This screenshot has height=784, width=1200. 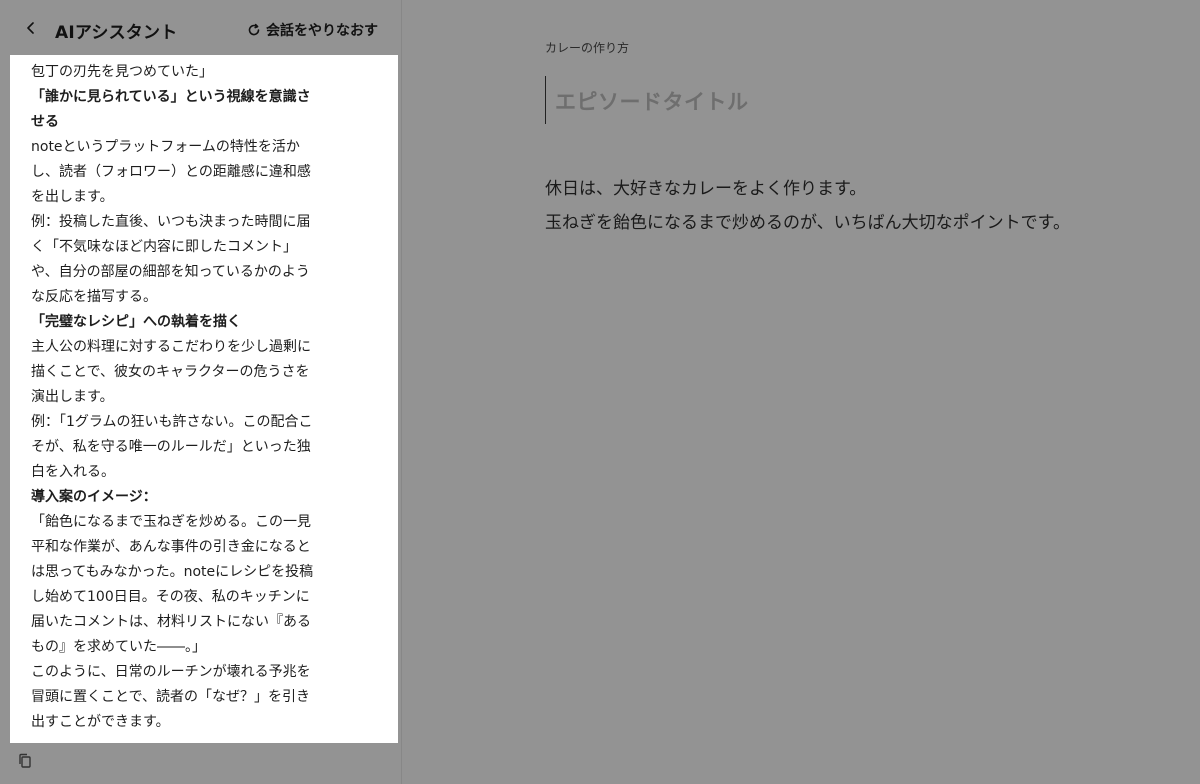 I want to click on episode-title-placeholder: エピソードタイトル, so click(x=652, y=102).